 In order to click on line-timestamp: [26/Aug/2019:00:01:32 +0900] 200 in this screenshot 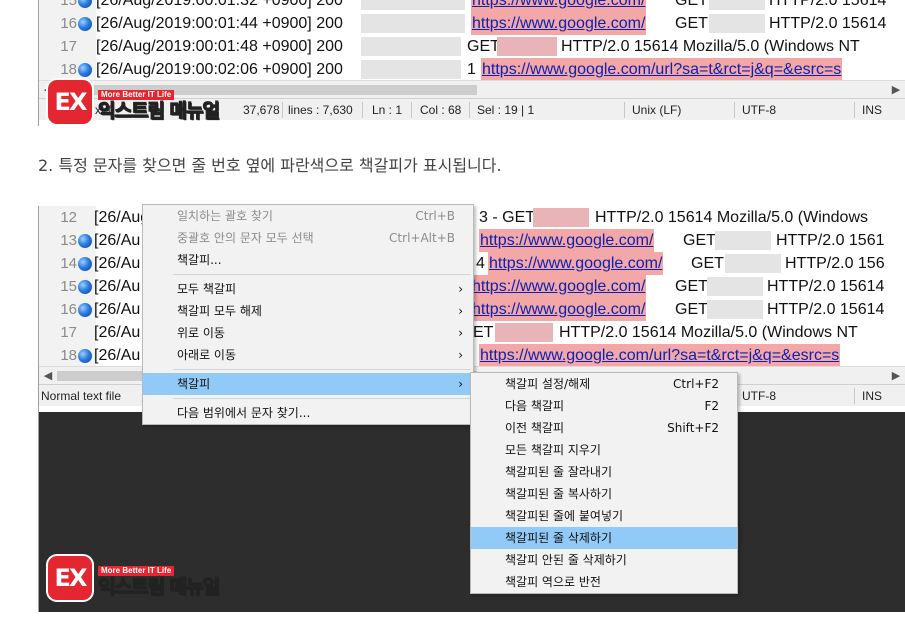, I will do `click(219, 4)`.